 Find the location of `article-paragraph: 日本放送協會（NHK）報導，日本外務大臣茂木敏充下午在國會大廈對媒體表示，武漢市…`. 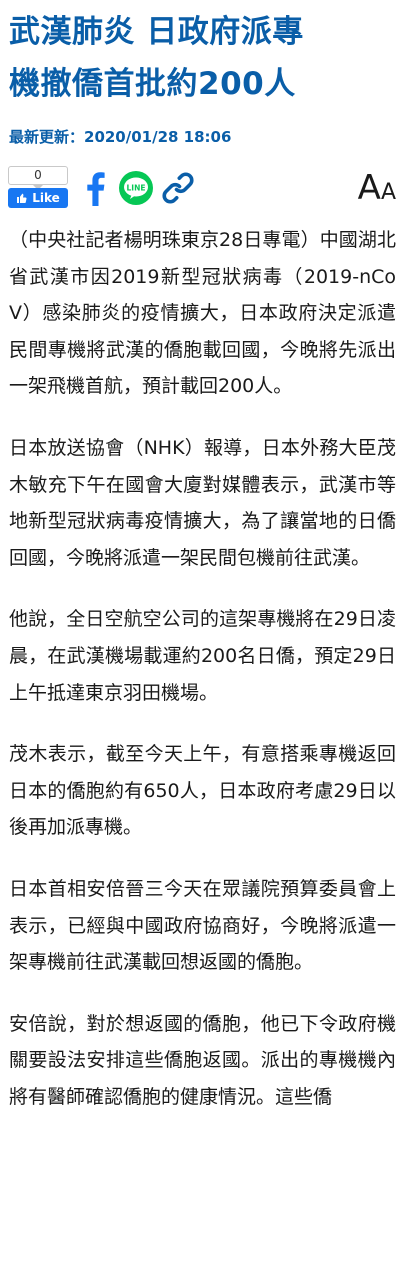

article-paragraph: 日本放送協會（NHK）報導，日本外務大臣茂木敏充下午在國會大廈對媒體表示，武漢市… is located at coordinates (202, 502).